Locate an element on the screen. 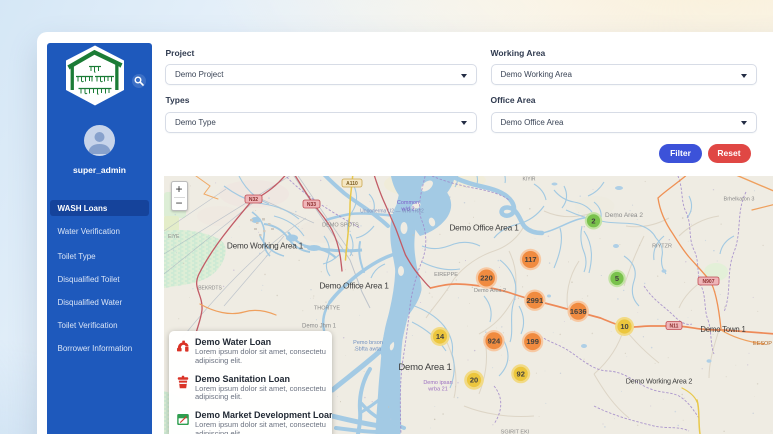  svg-text: Sbfta awta is located at coordinates (368, 350).